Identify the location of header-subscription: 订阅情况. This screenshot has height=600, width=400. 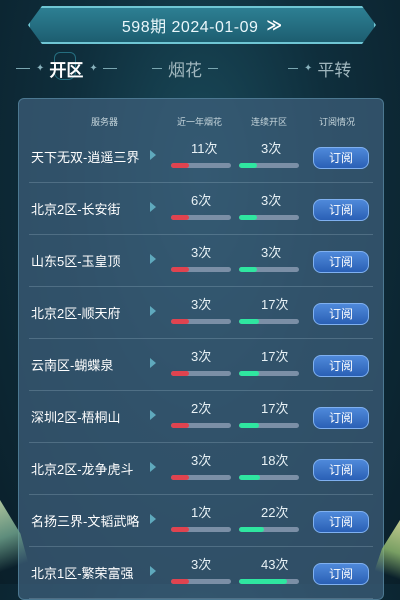
(337, 122).